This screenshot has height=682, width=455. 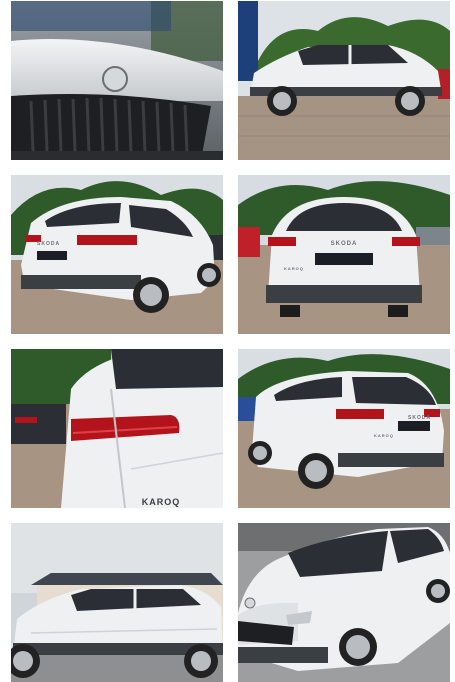 I want to click on gallery-photo-front-left, so click(x=344, y=602).